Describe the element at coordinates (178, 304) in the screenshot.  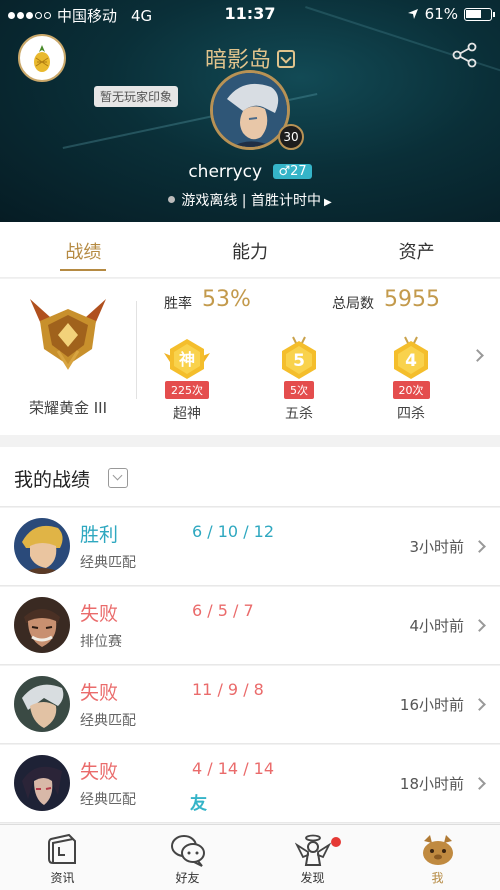
I see `win-rate-label: 胜率` at that location.